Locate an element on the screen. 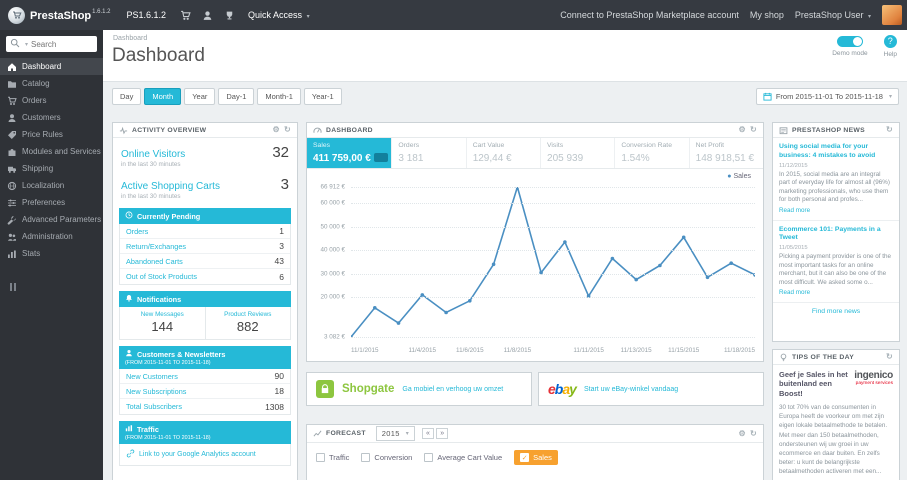  ebay-promo-link: Start uw eBay-winkel vandaag is located at coordinates (631, 389).